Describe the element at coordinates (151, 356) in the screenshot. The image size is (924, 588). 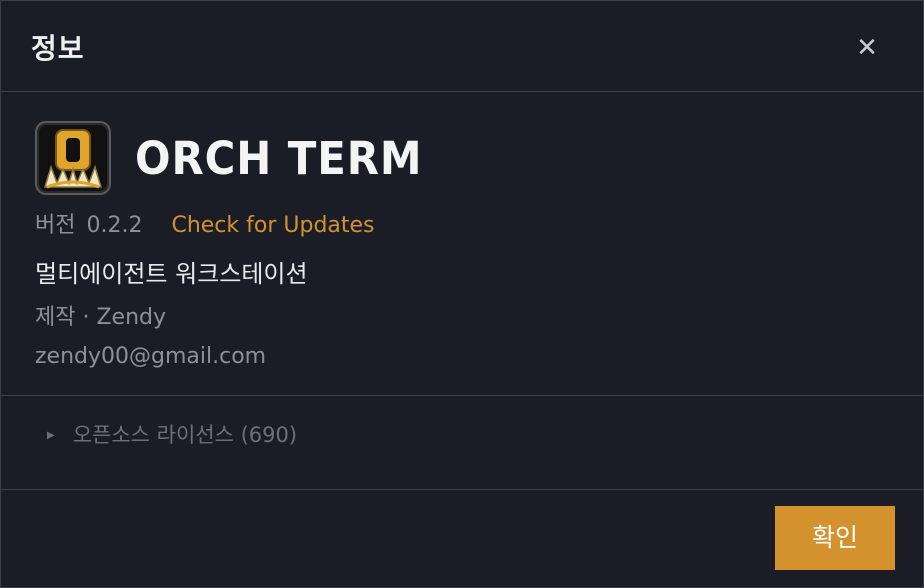
I see `email-text: zendy00@gmail.com` at that location.